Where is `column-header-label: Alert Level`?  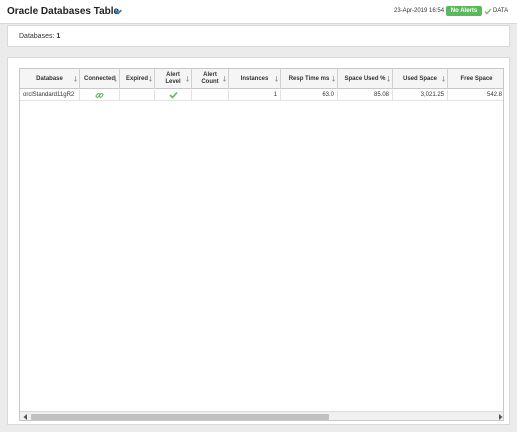 column-header-label: Alert Level is located at coordinates (173, 78).